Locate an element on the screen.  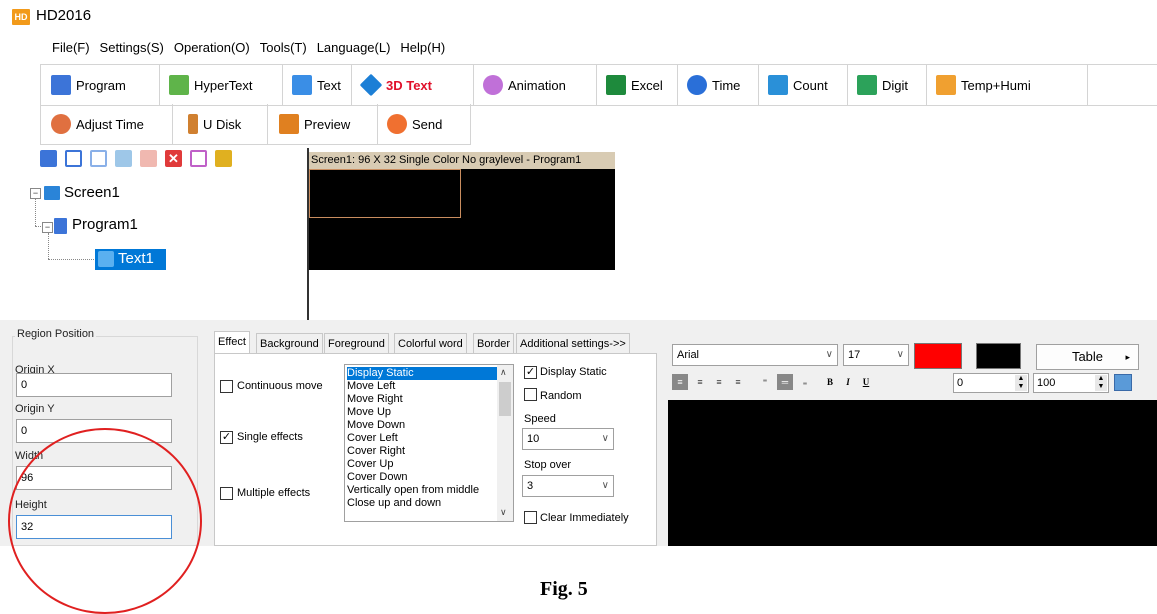
continuous-move-label: Continuous move is located at coordinates (280, 386).